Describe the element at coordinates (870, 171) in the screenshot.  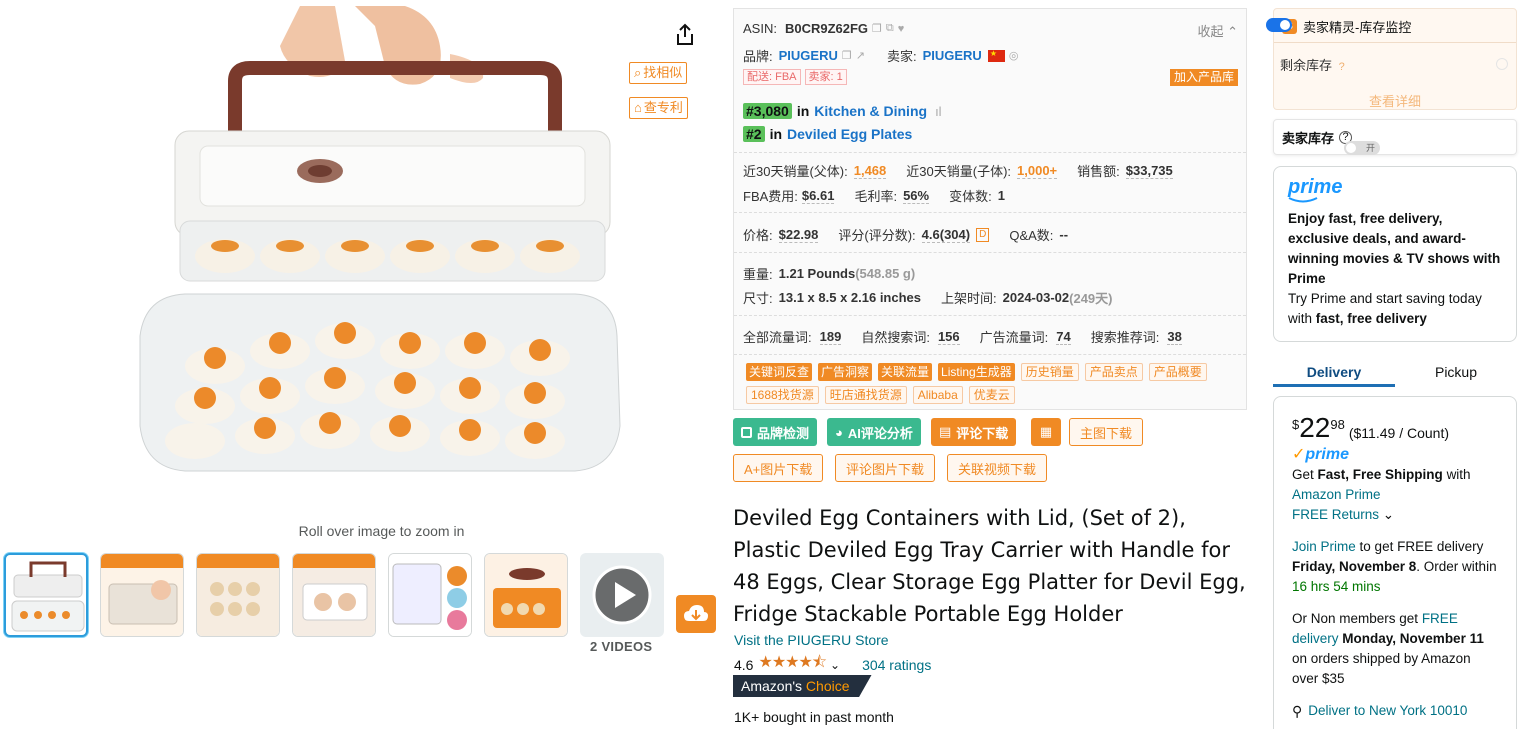
I see `sales-parent-value: 1,468` at that location.